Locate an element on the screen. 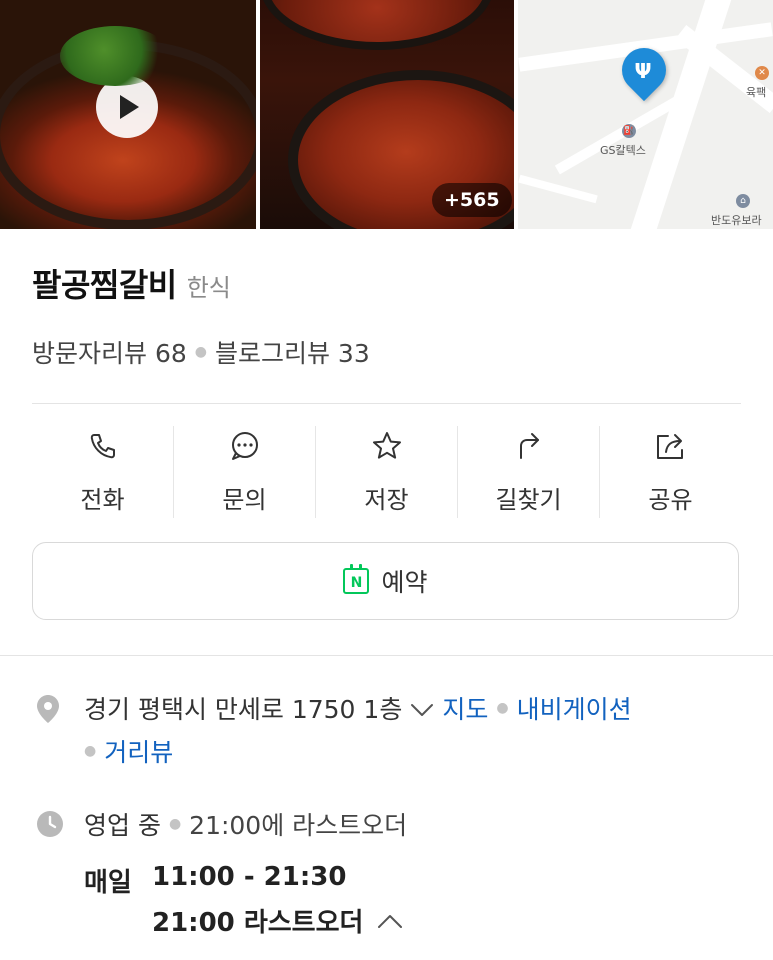  place-name: 팔공찜갈비 is located at coordinates (104, 285).